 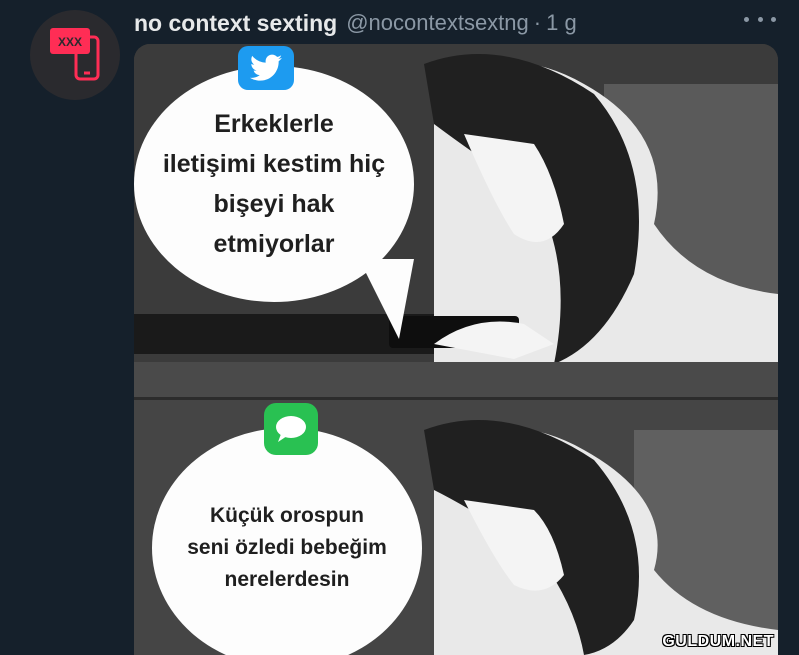 I want to click on twitter-bird-icon, so click(x=266, y=68).